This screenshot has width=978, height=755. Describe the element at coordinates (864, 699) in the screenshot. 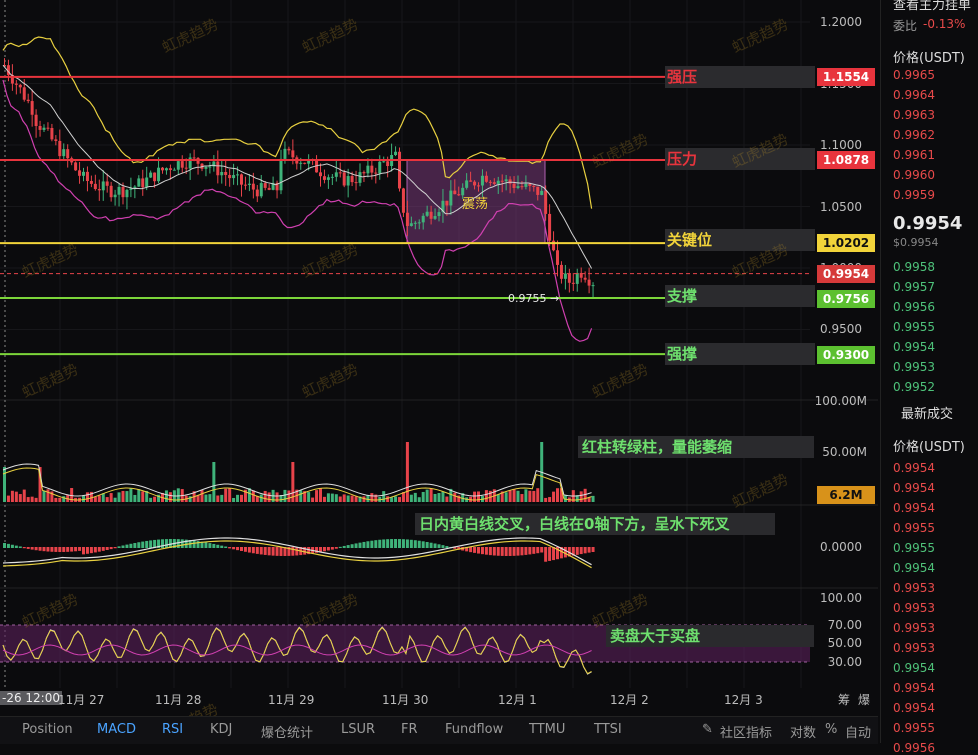

I see `corner-label: 爆` at that location.